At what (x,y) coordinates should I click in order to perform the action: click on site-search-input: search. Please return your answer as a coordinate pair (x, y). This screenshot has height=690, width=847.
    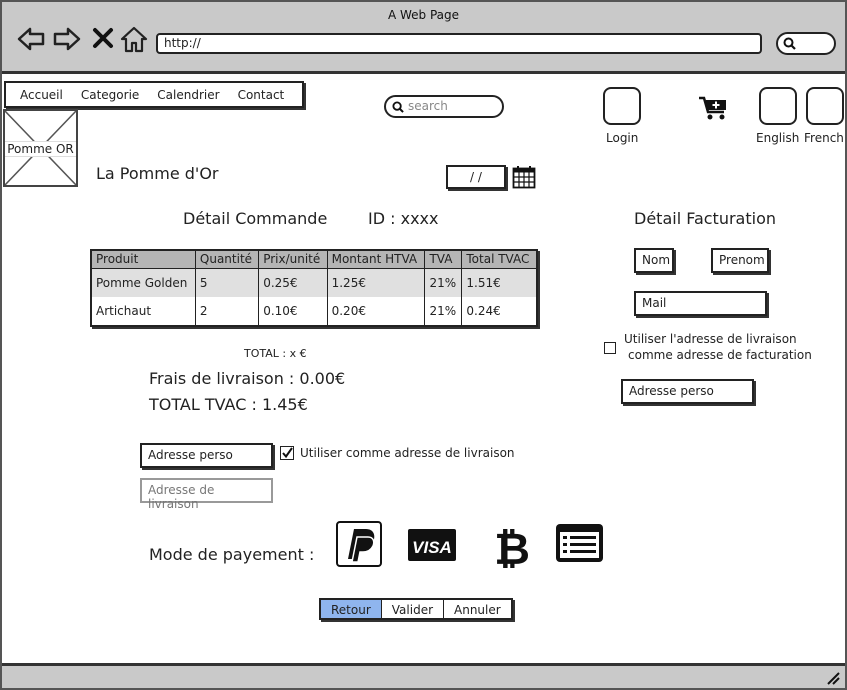
    Looking at the image, I should click on (444, 106).